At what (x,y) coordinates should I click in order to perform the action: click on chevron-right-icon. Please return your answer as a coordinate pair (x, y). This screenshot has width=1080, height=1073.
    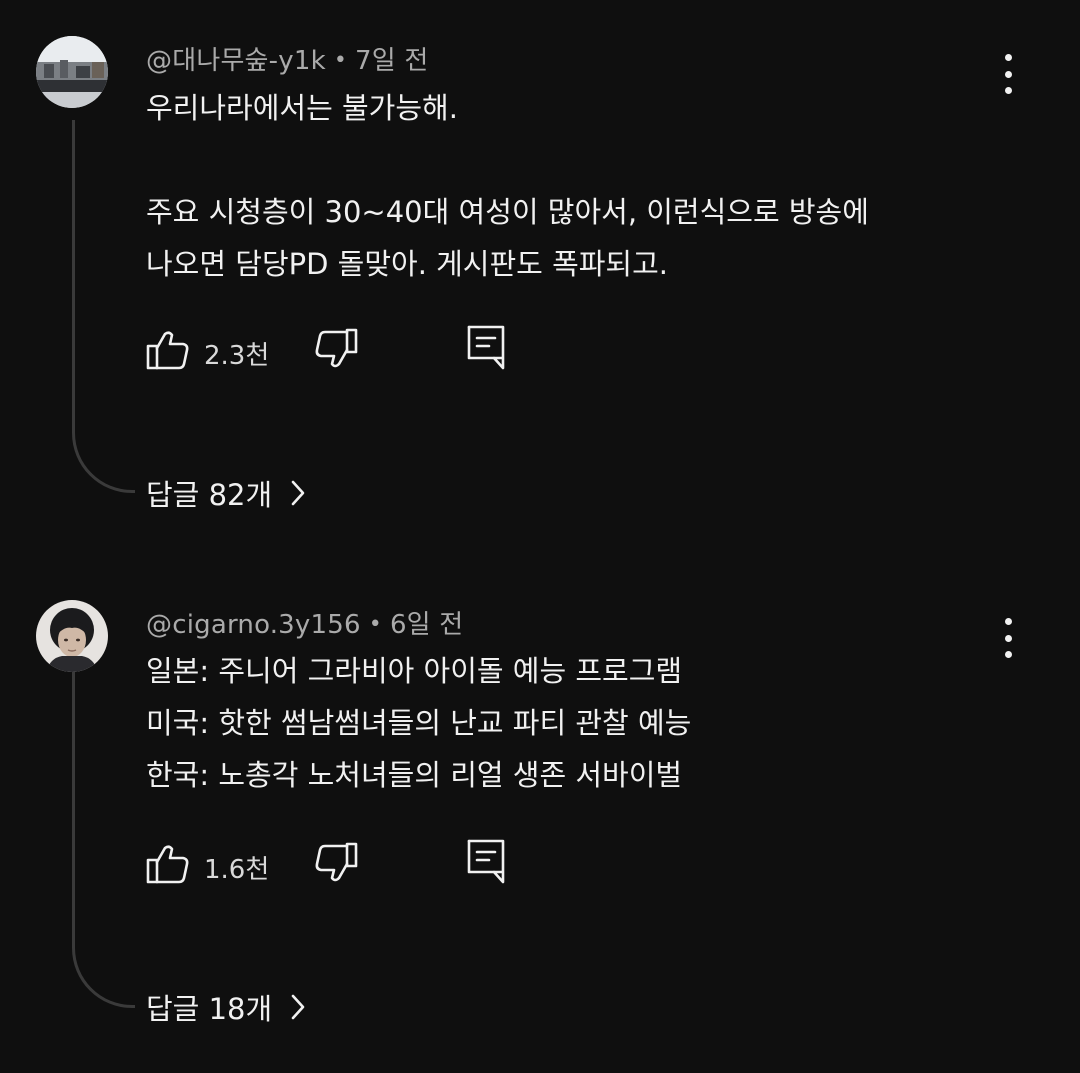
    Looking at the image, I should click on (298, 1007).